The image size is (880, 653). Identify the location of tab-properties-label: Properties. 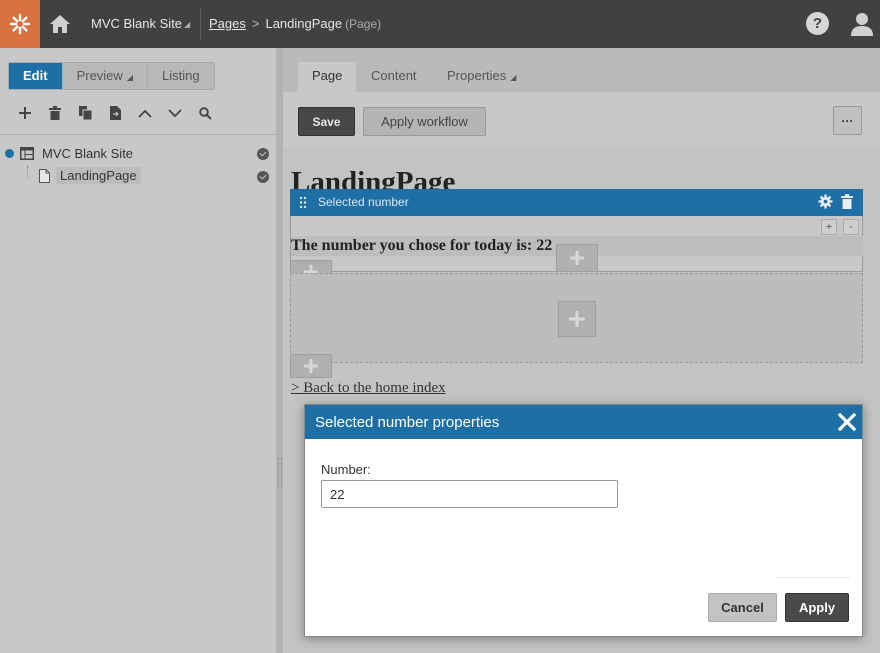
(477, 75).